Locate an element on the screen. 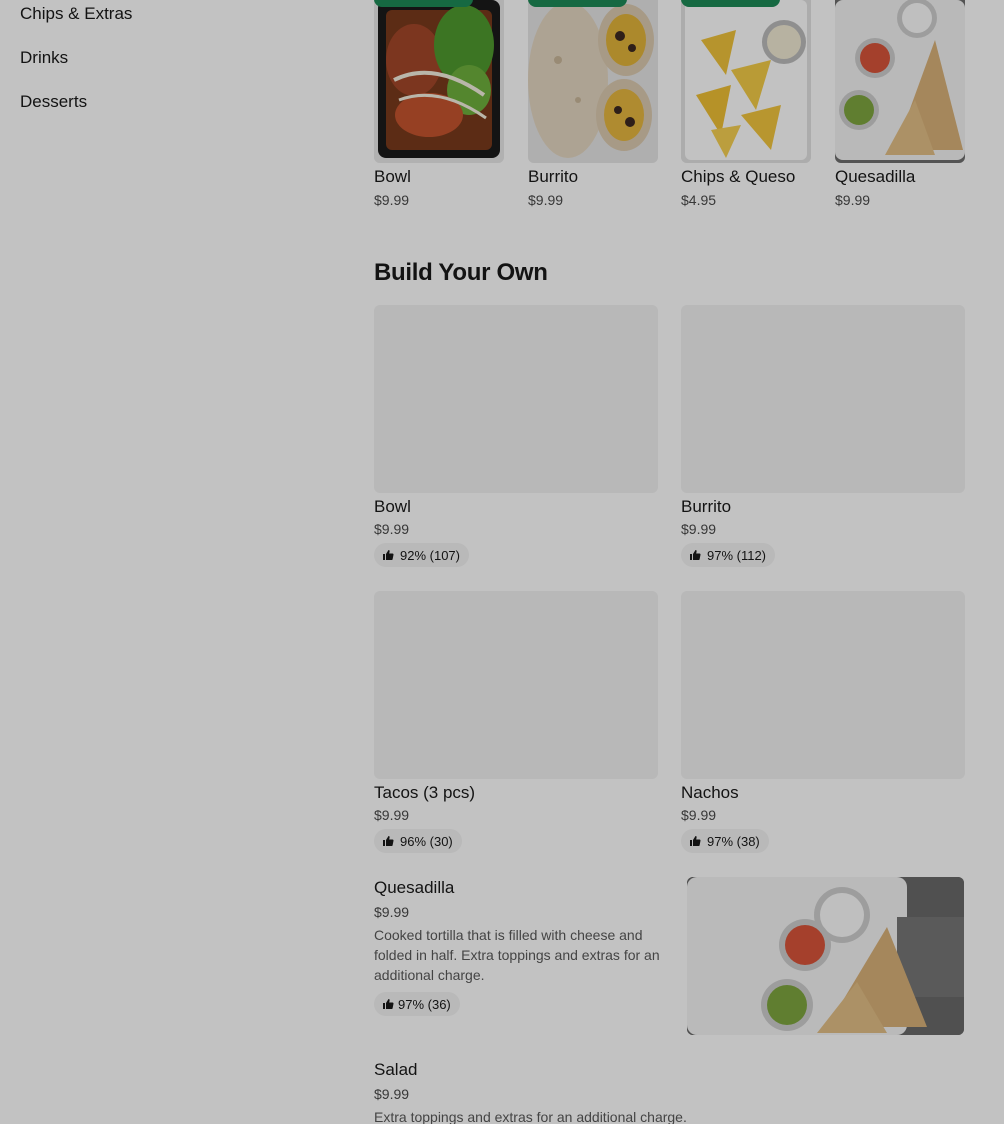  featured-item-burrito: Burrito $9.99 is located at coordinates (593, 104).